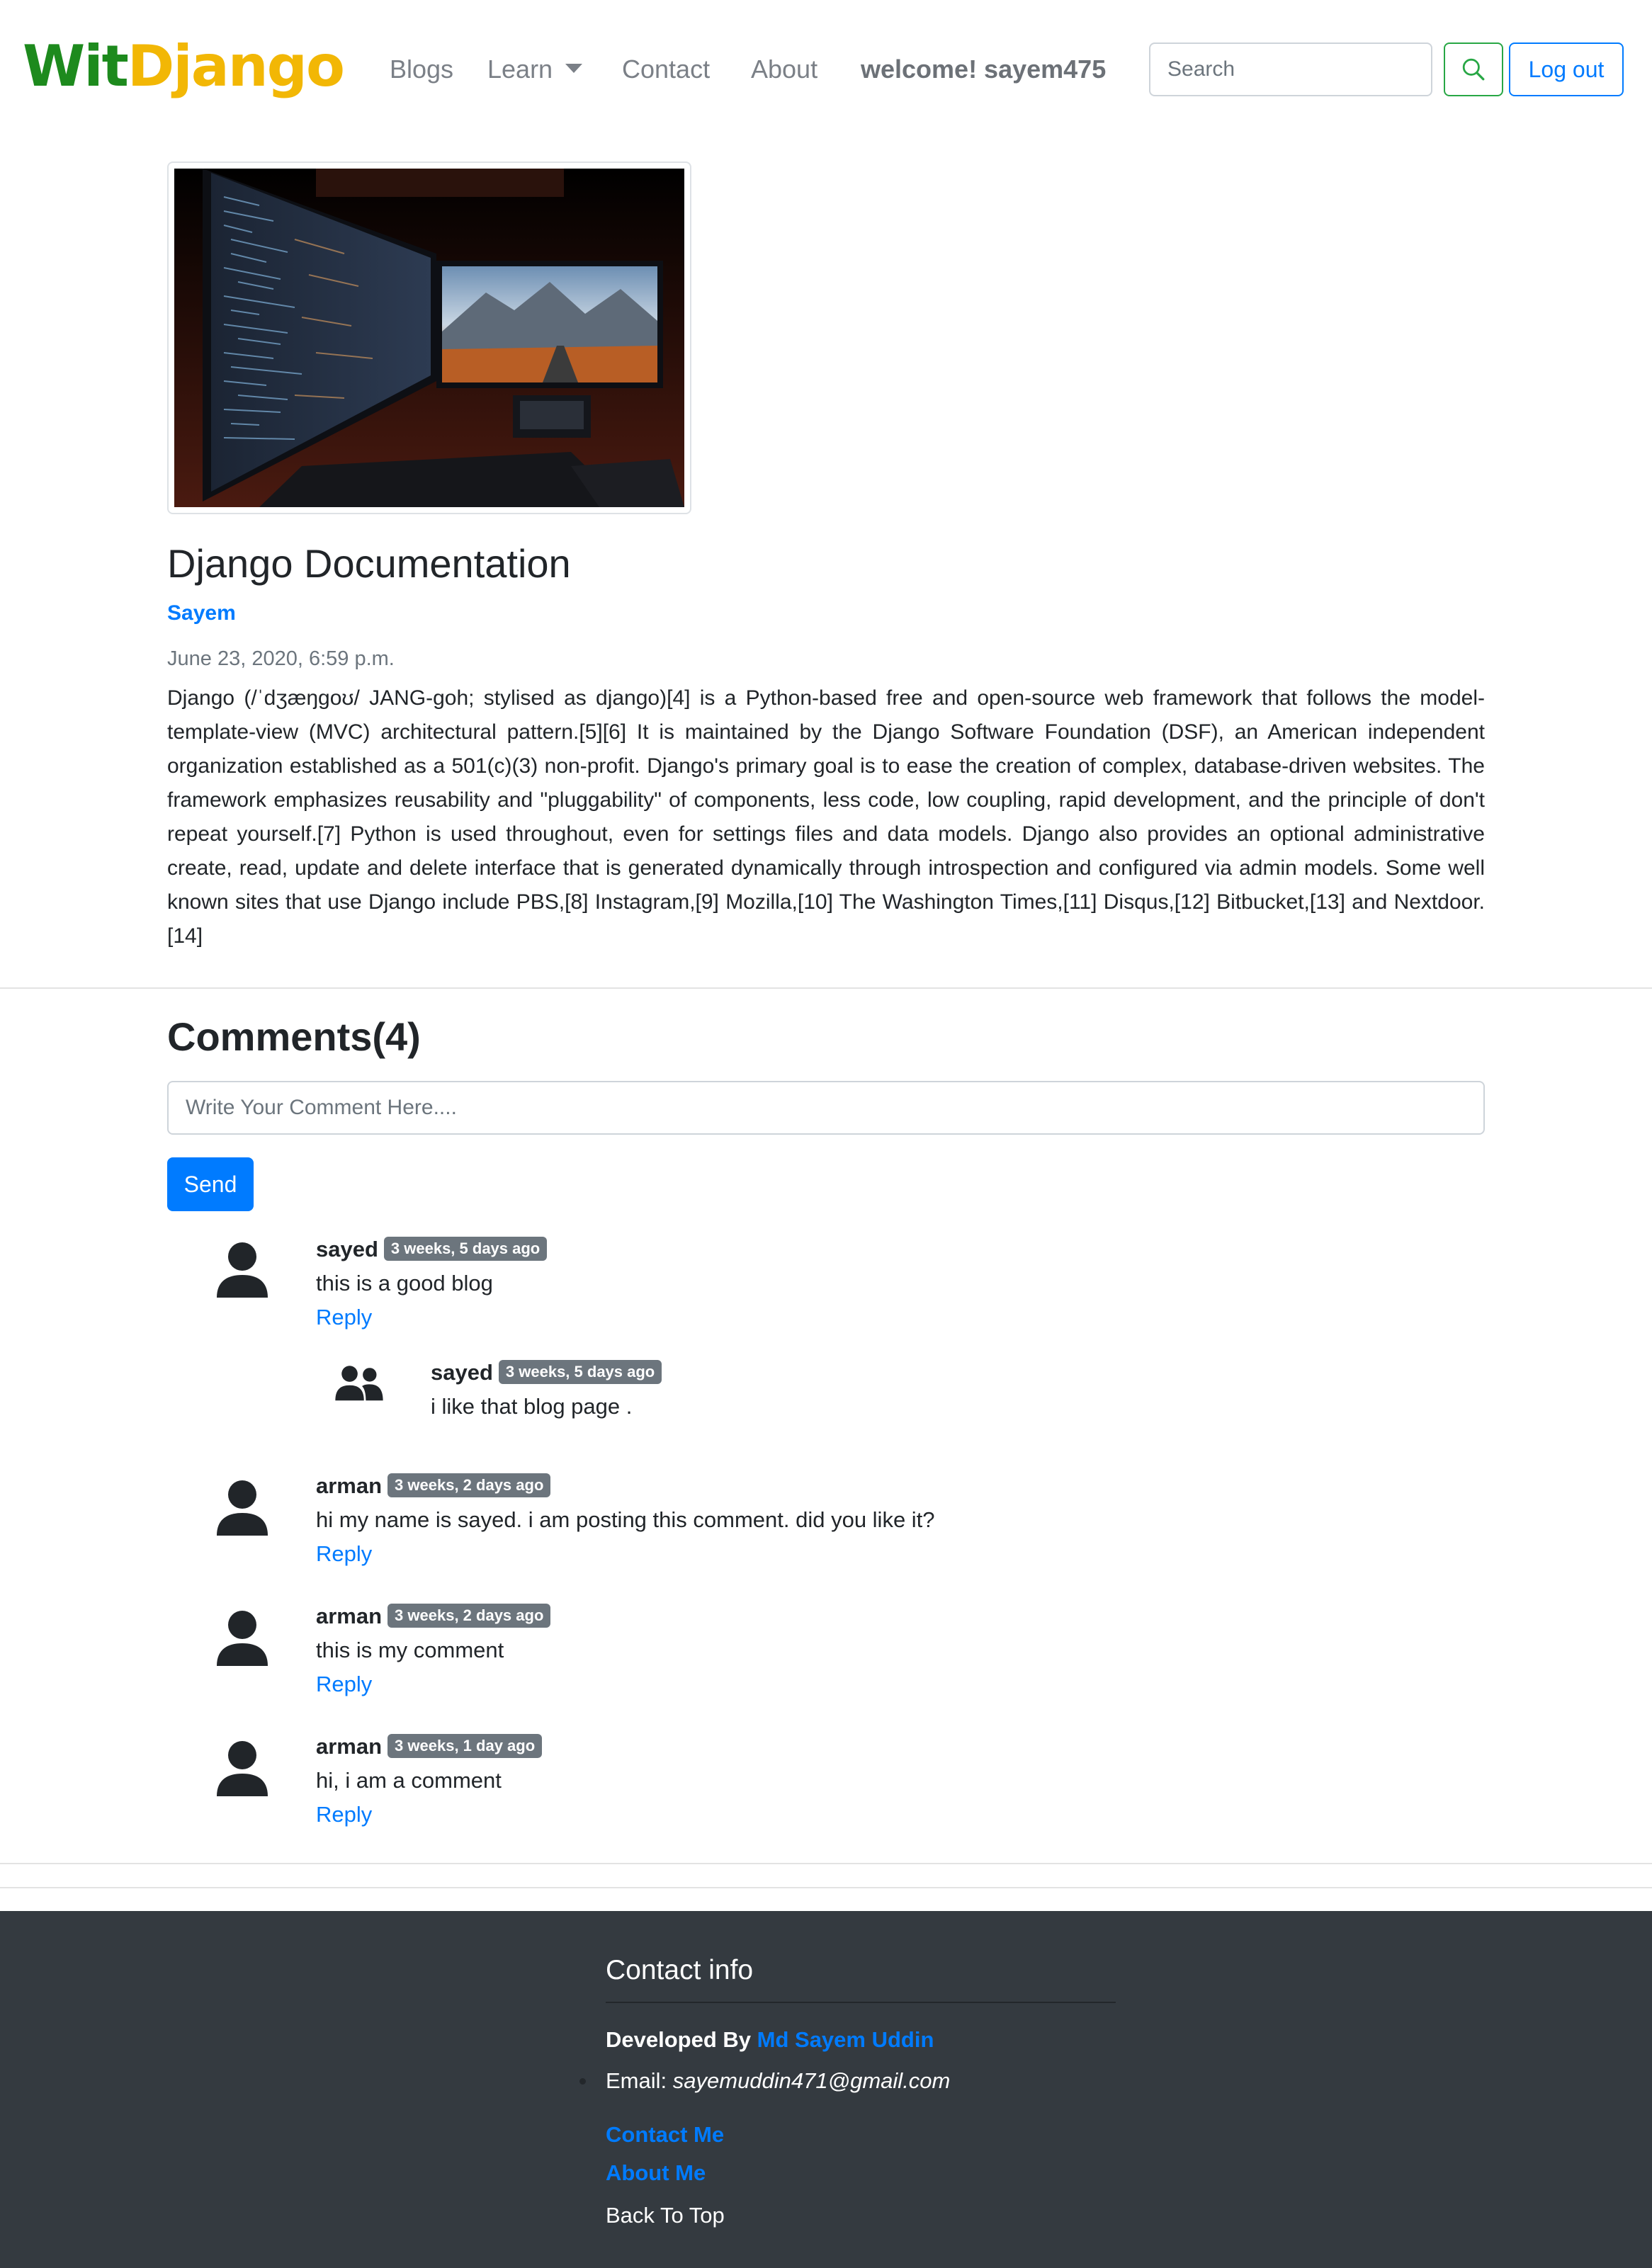  I want to click on logout-button: Log out, so click(1567, 69).